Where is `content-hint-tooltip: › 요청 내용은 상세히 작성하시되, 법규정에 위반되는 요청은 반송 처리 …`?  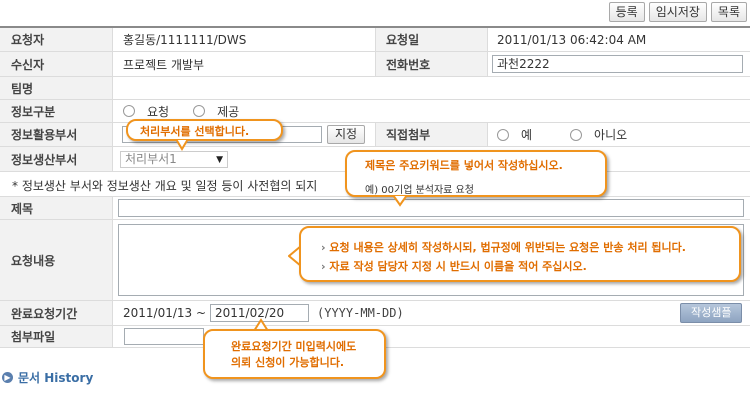
content-hint-tooltip: › 요청 내용은 상세히 작성하시되, 법규정에 위반되는 요청은 반송 처리 … is located at coordinates (520, 254).